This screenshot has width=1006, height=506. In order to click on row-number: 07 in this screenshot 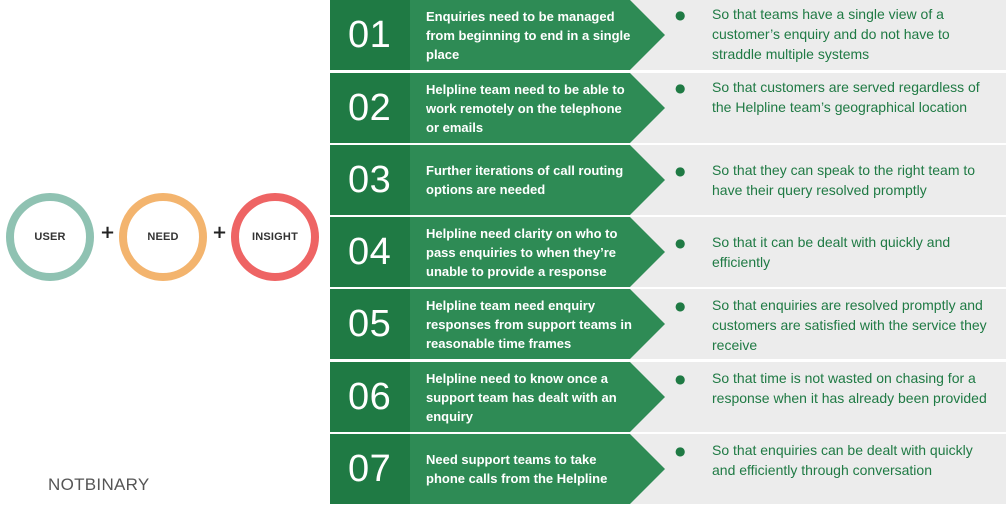, I will do `click(370, 468)`.